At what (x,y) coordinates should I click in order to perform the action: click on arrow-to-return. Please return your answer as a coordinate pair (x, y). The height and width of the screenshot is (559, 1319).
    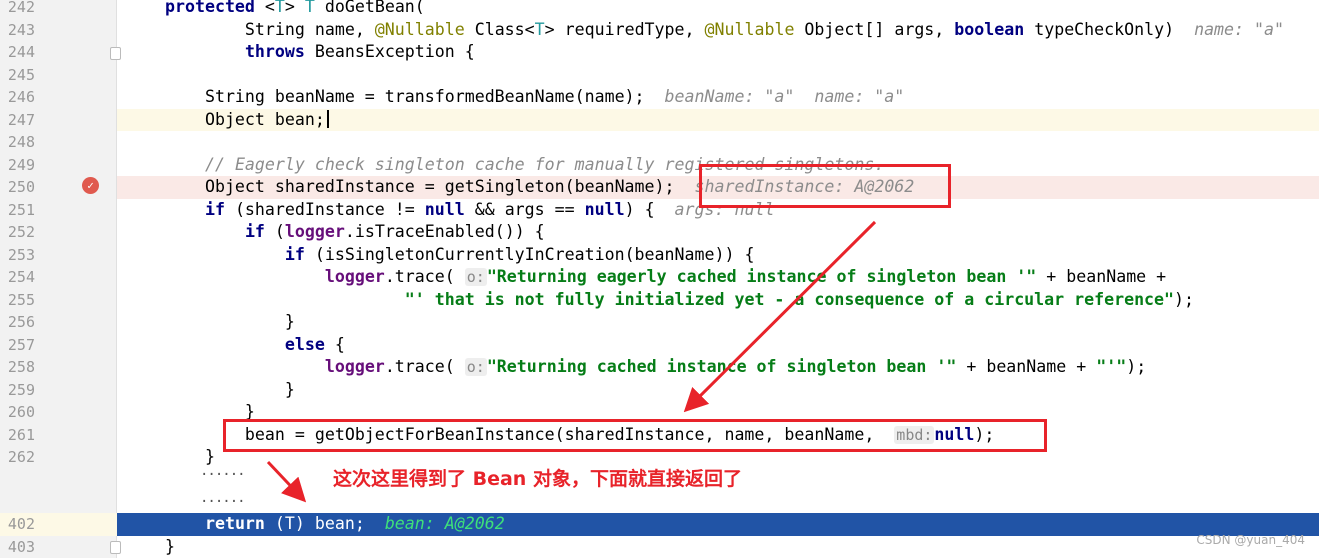
    Looking at the image, I should click on (286, 481).